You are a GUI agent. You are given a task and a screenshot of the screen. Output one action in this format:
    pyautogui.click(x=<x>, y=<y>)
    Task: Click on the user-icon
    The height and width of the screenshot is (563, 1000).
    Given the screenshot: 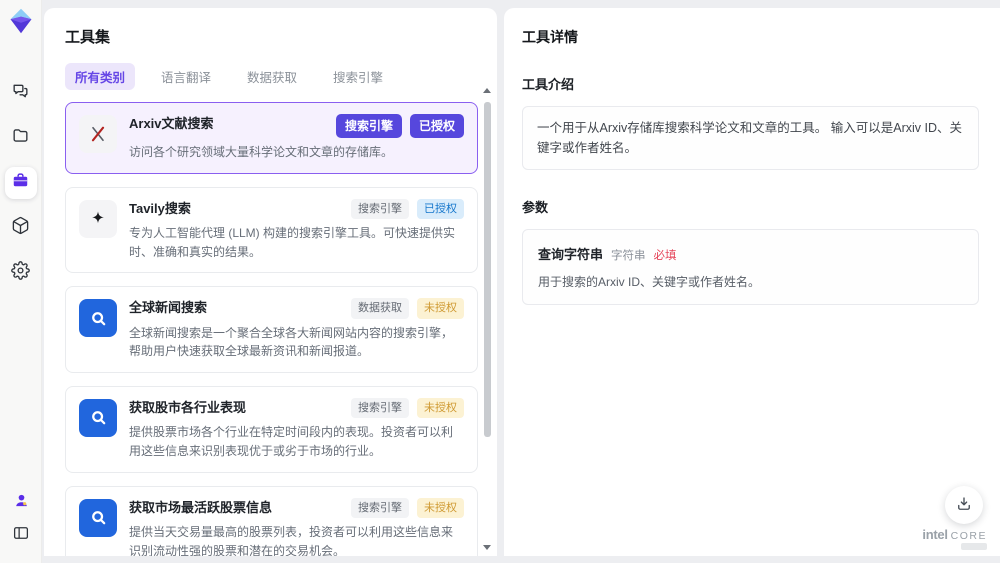 What is the action you would take?
    pyautogui.click(x=21, y=503)
    